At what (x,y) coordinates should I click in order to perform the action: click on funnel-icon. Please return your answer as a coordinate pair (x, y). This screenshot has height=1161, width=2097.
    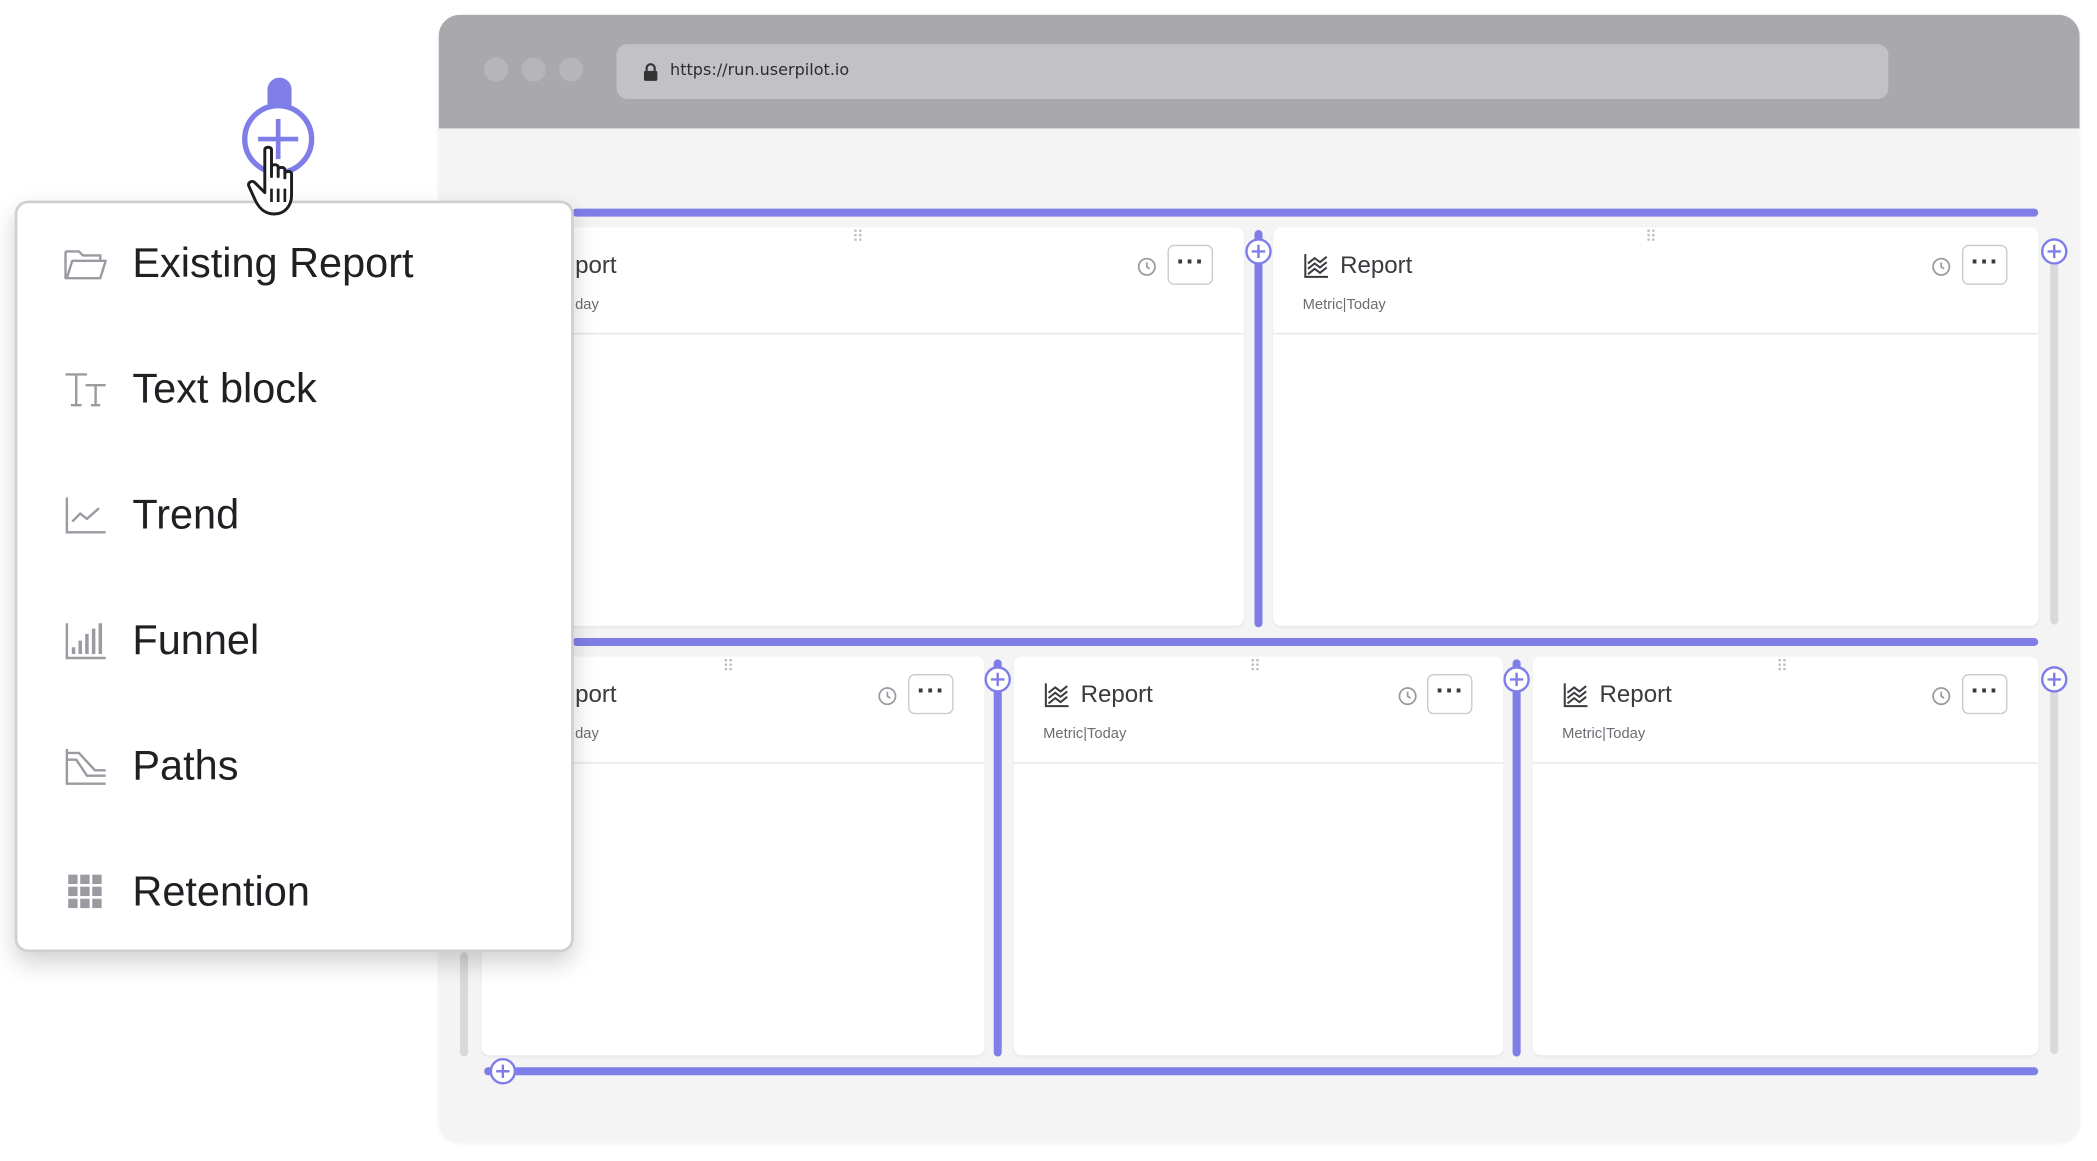
    Looking at the image, I should click on (85, 641).